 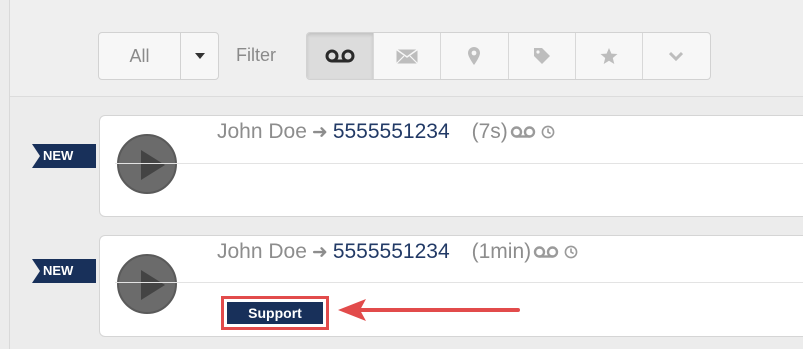 I want to click on all-dropdown: All, so click(x=158, y=56).